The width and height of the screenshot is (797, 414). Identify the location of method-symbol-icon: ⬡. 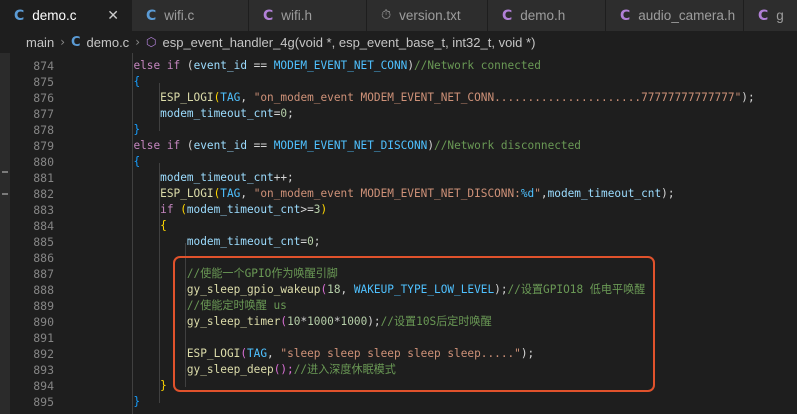
(151, 42).